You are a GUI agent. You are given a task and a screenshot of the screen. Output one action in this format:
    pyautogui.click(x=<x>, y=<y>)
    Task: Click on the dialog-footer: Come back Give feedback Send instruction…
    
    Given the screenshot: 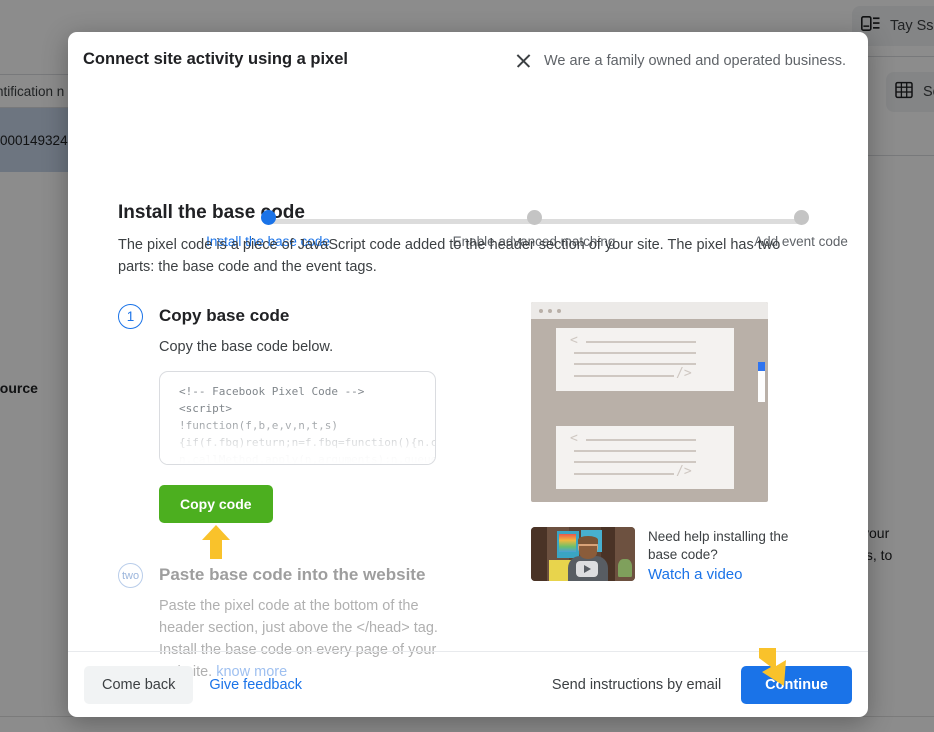 What is the action you would take?
    pyautogui.click(x=468, y=684)
    